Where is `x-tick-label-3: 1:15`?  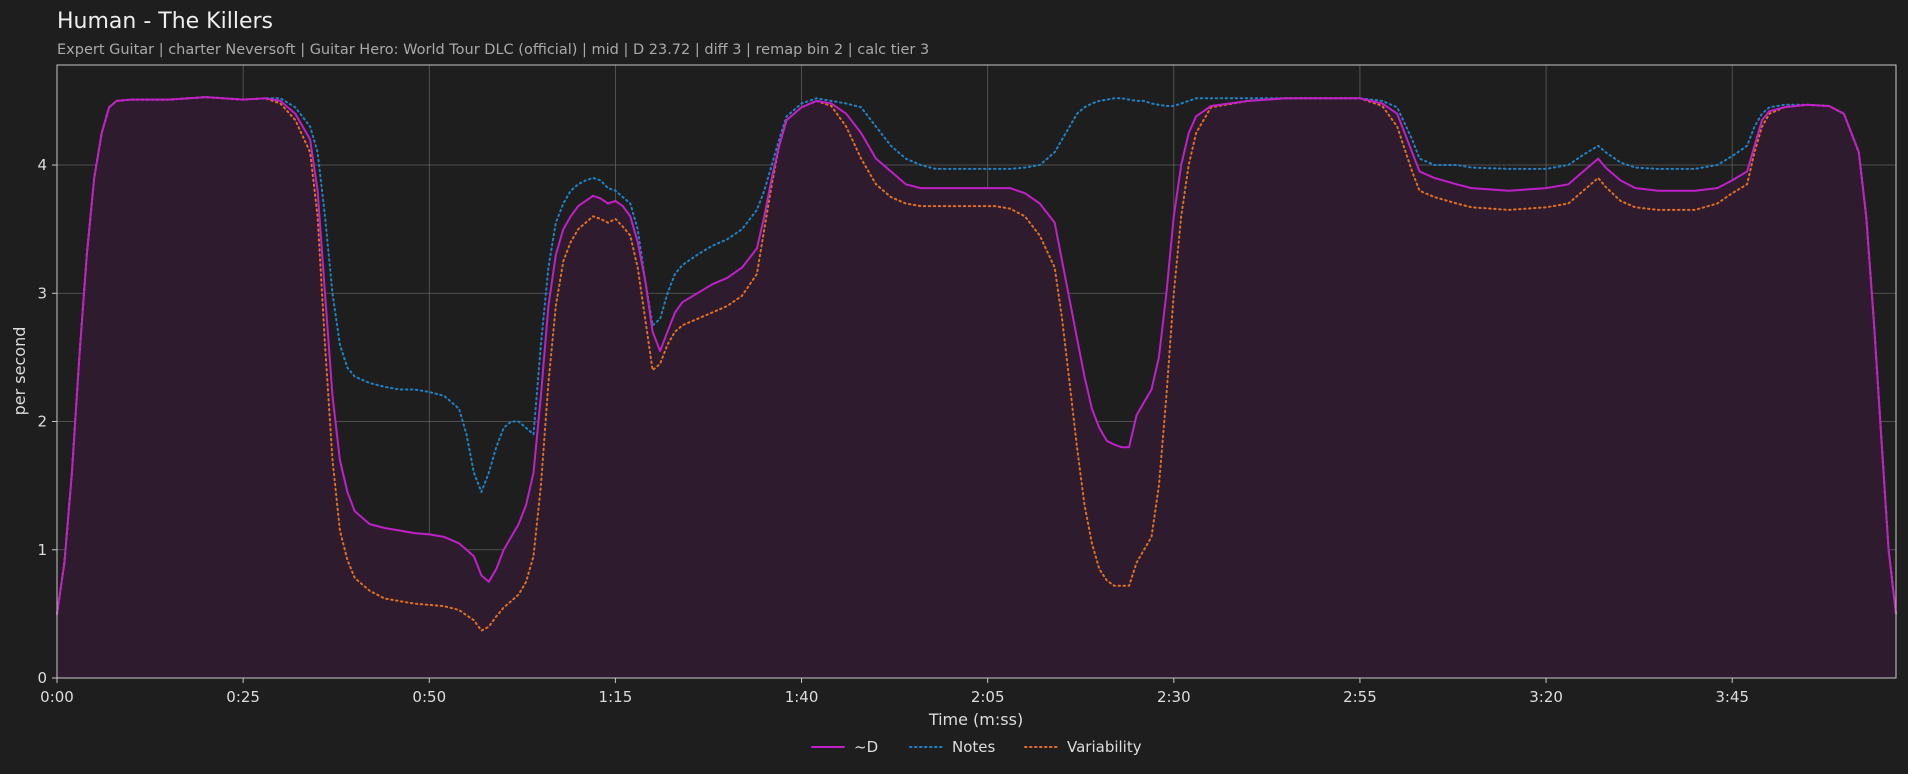
x-tick-label-3: 1:15 is located at coordinates (616, 697).